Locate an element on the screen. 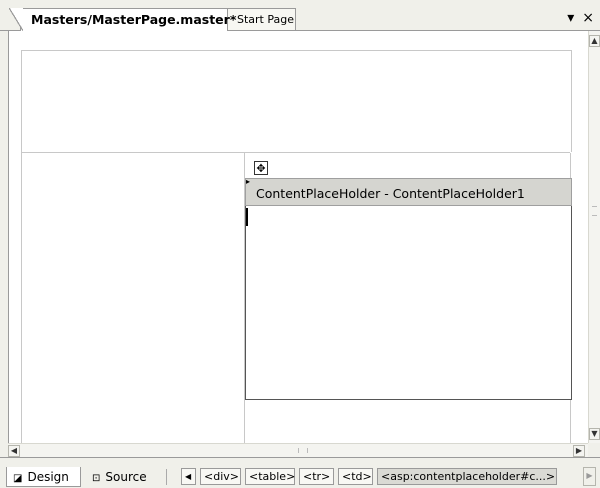 The image size is (600, 488). tag-nav-left-icon: ◀ is located at coordinates (188, 476).